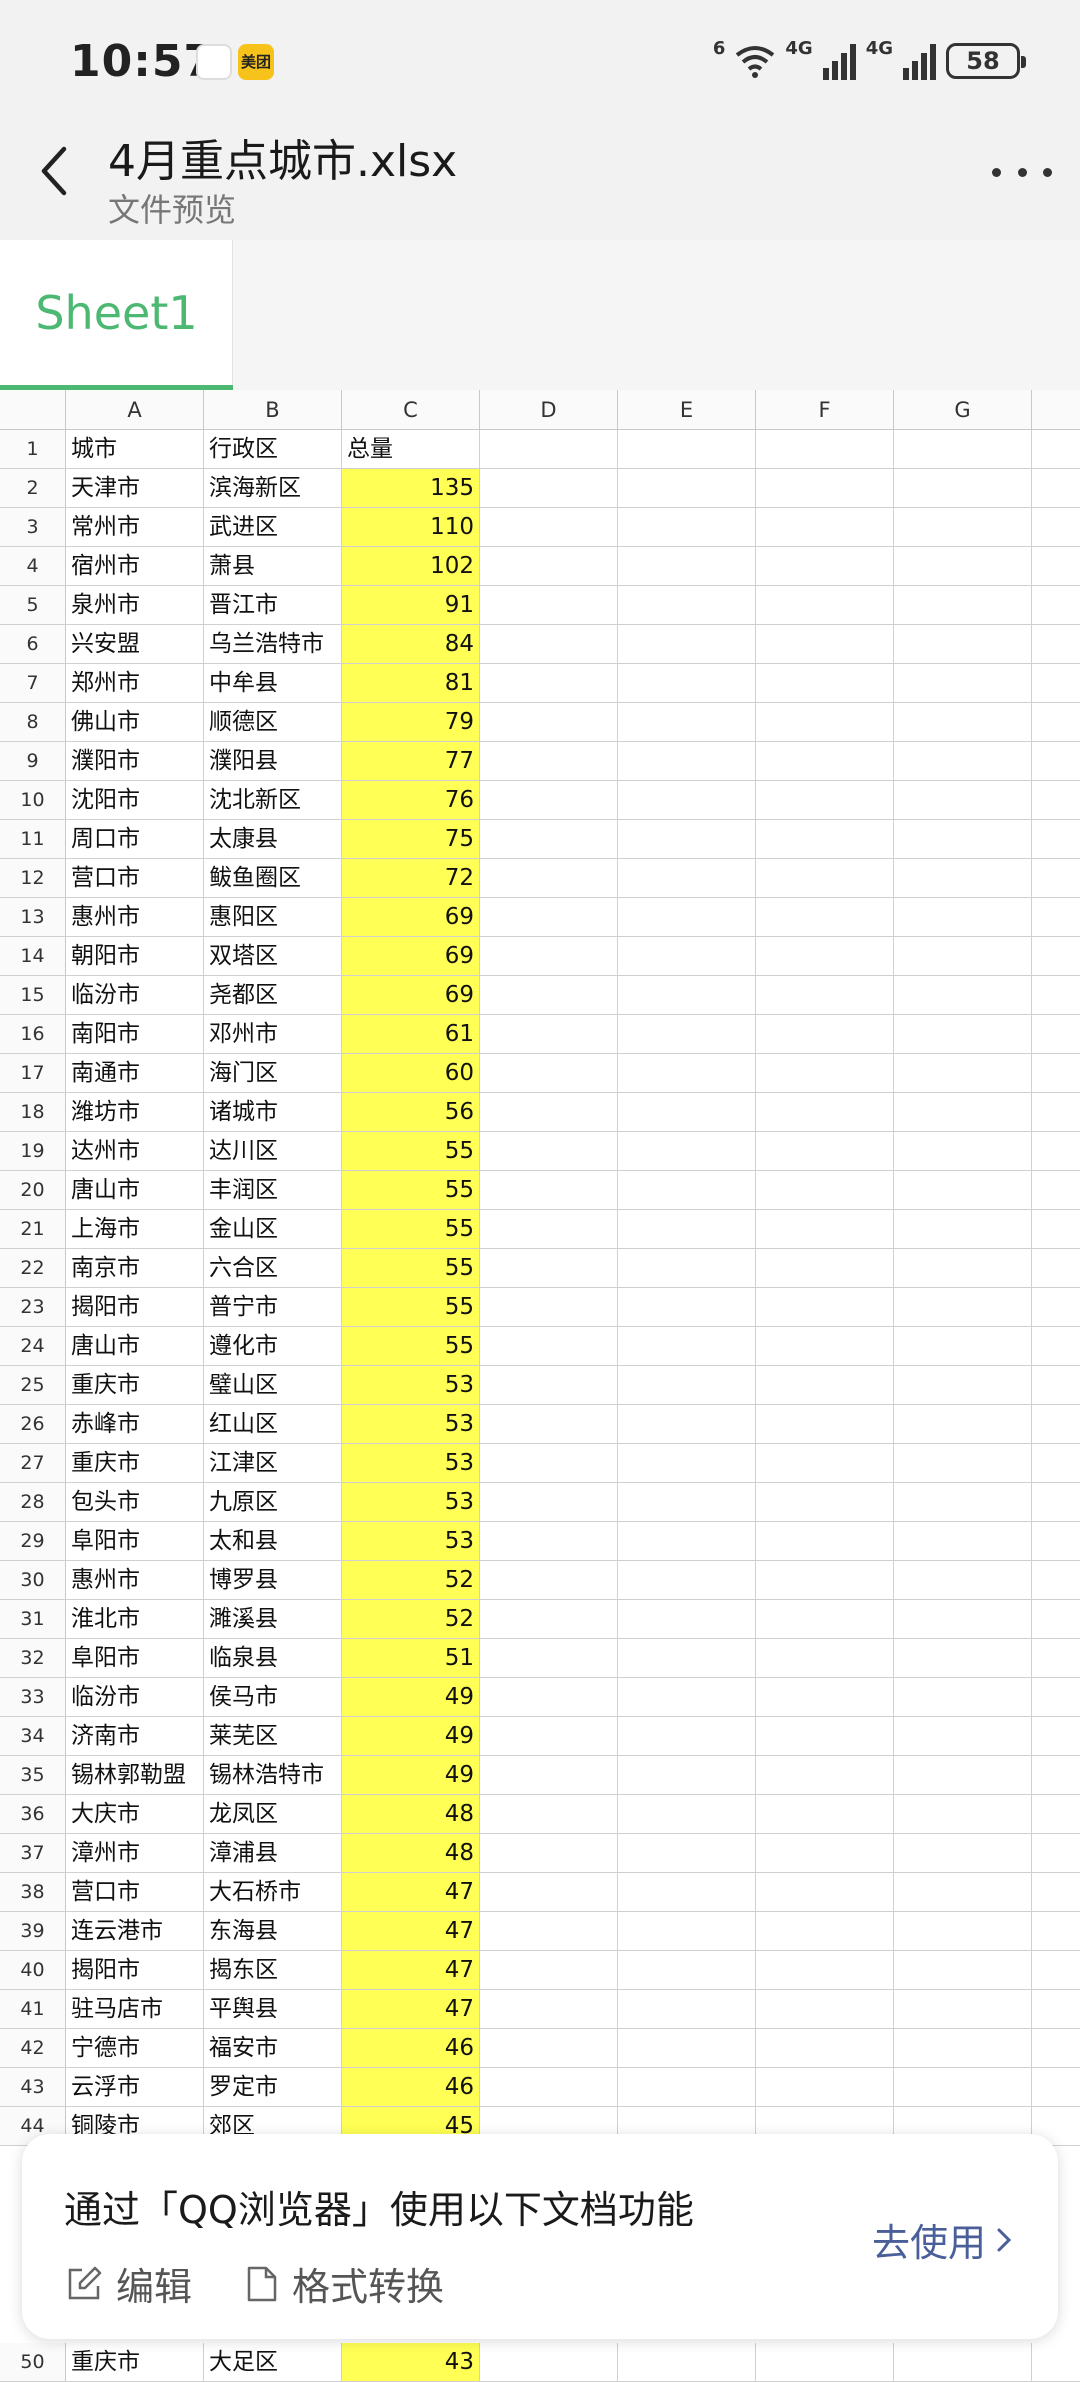 This screenshot has height=2382, width=1080. What do you see at coordinates (33, 1502) in the screenshot?
I see `row-number: 28` at bounding box center [33, 1502].